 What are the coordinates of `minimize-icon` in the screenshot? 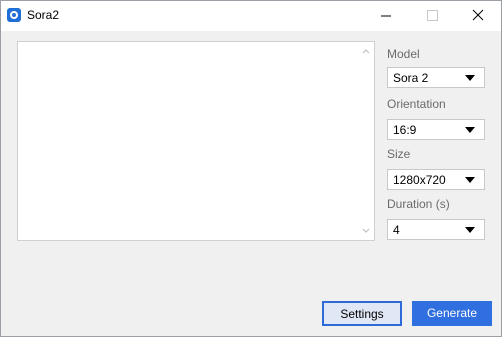 It's located at (386, 16).